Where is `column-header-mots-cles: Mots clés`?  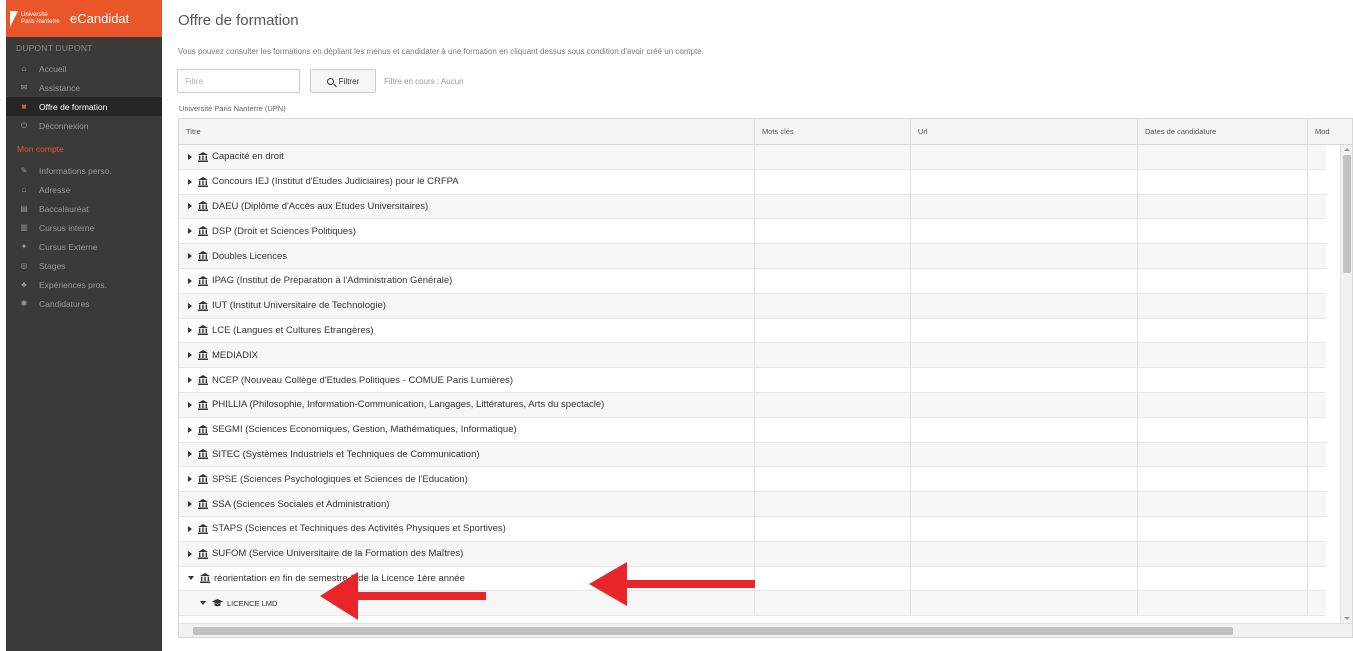 column-header-mots-cles: Mots clés is located at coordinates (833, 132).